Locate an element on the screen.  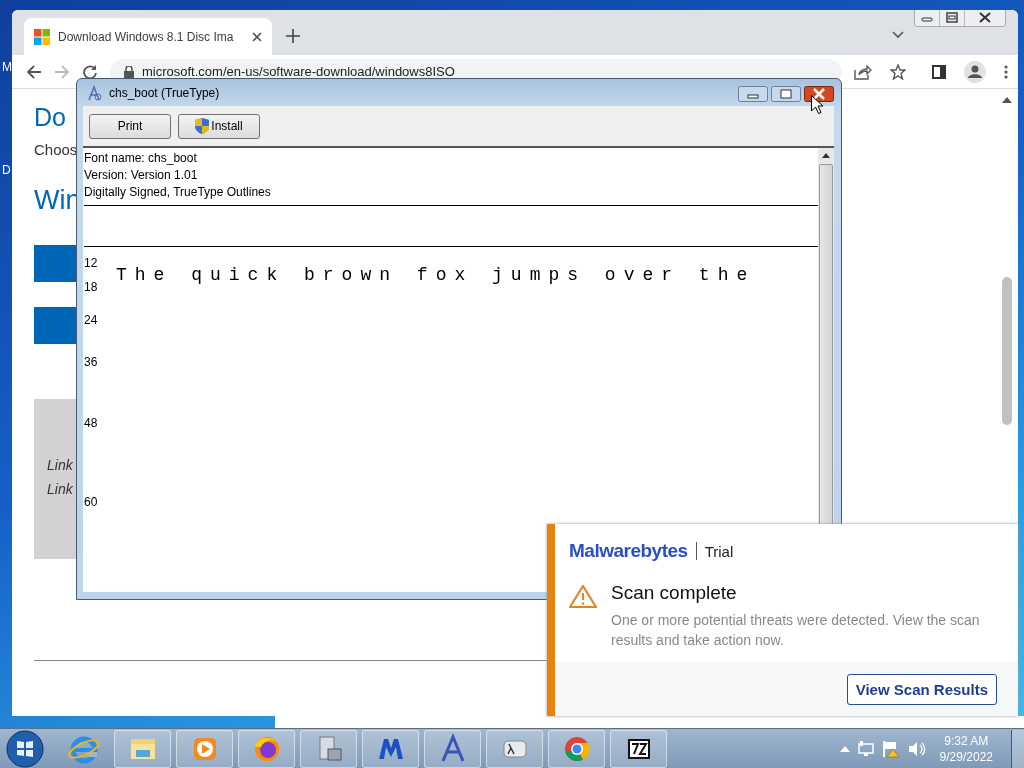
font-info-text: Digitally Signed, TrueType Outlines is located at coordinates (178, 192).